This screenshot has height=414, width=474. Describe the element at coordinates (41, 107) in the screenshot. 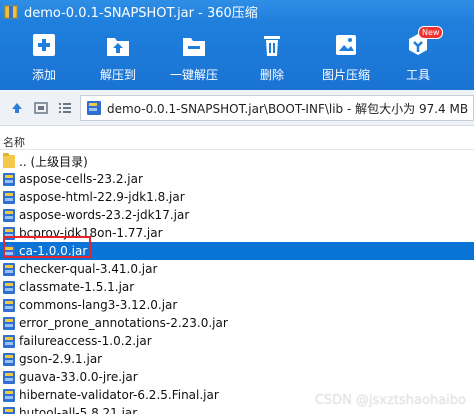

I see `thumbnail-view-icon` at that location.